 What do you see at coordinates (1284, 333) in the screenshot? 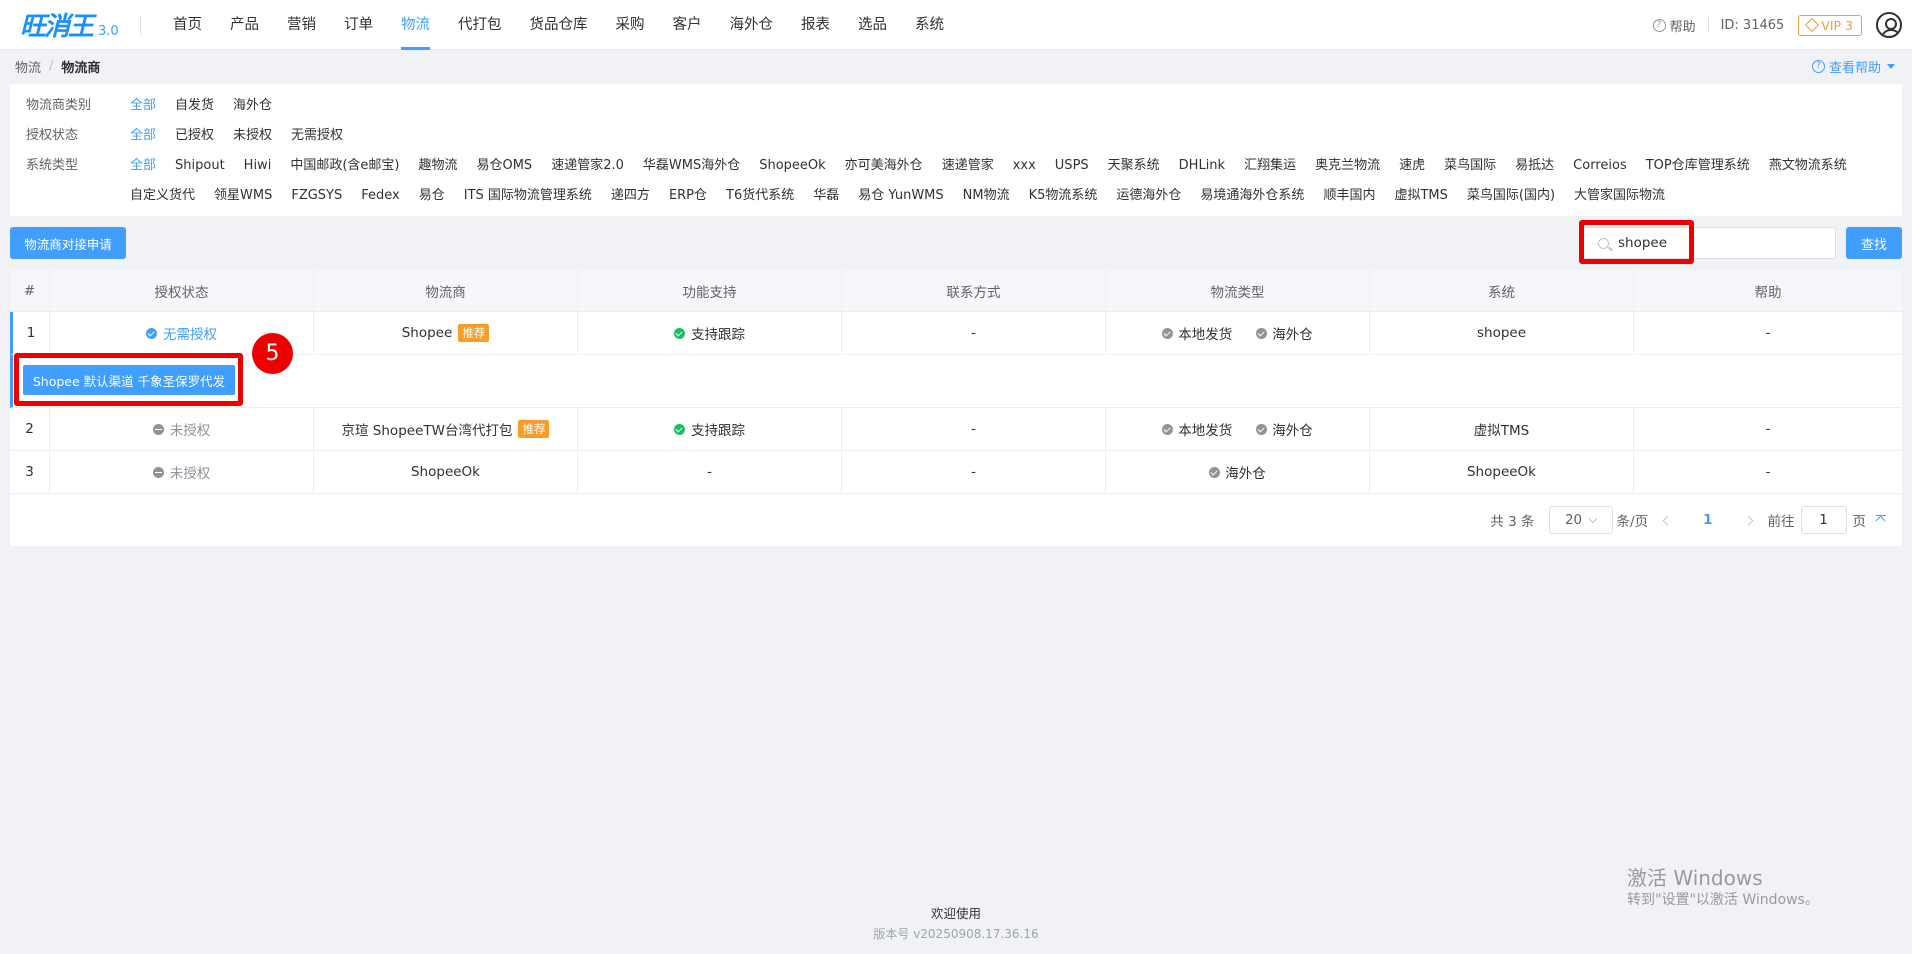
I see `type-overseas: 海外仓` at bounding box center [1284, 333].